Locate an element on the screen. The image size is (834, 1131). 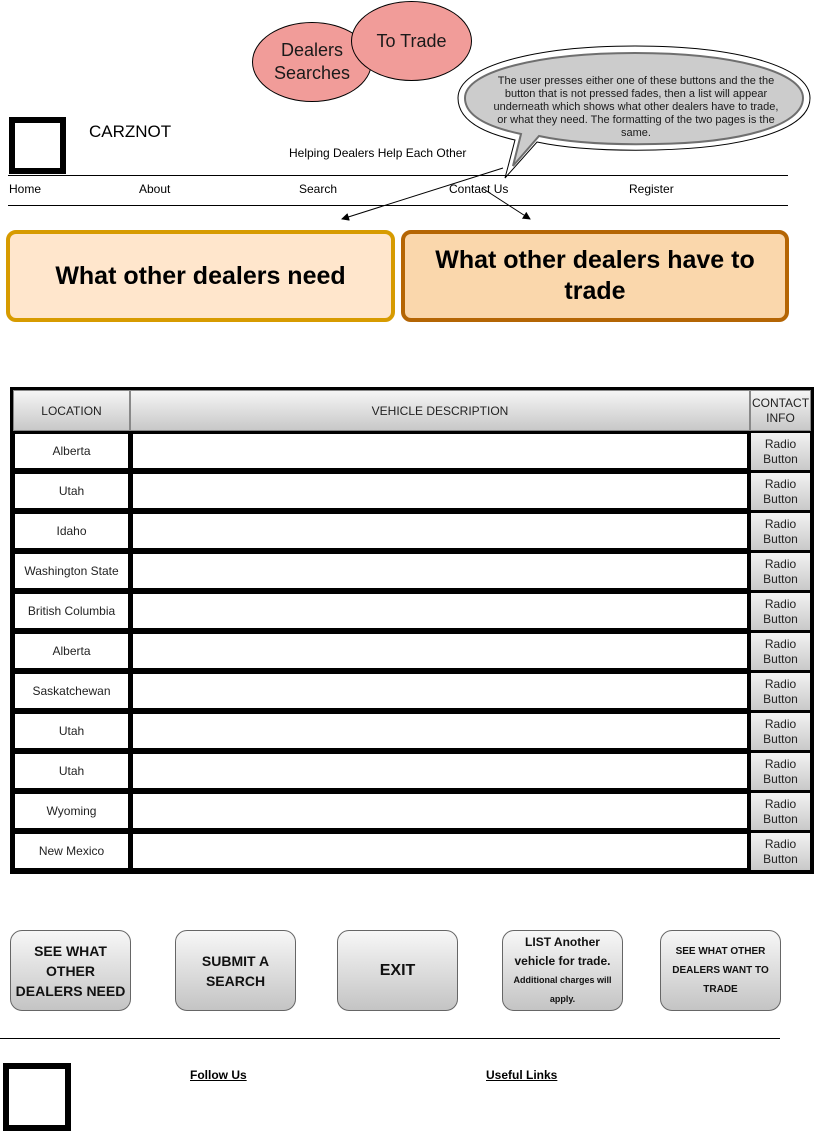
submit-search-label: SUBMIT A SEARCH is located at coordinates (235, 970).